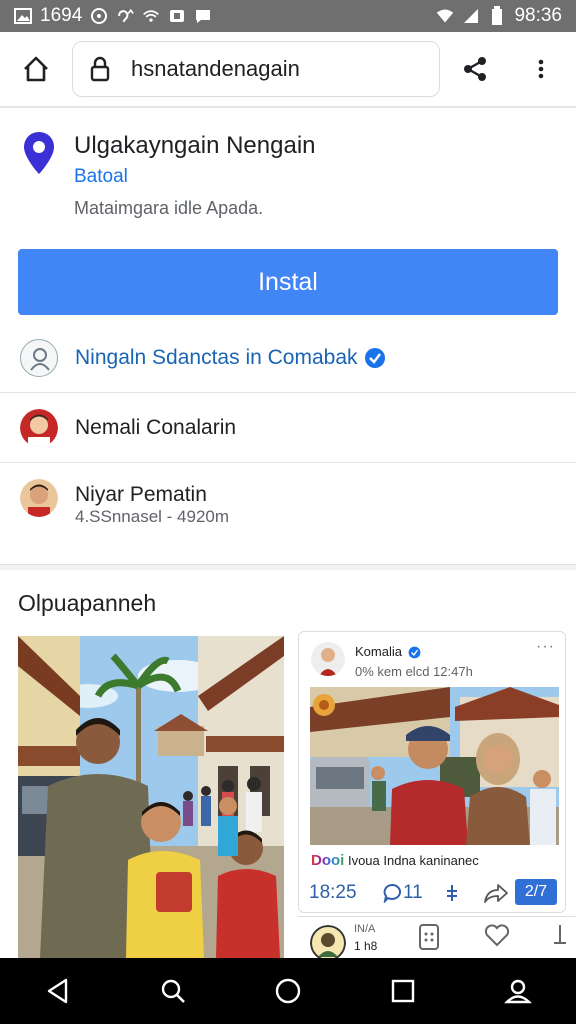 This screenshot has height=1024, width=576. I want to click on like-button, so click(497, 937).